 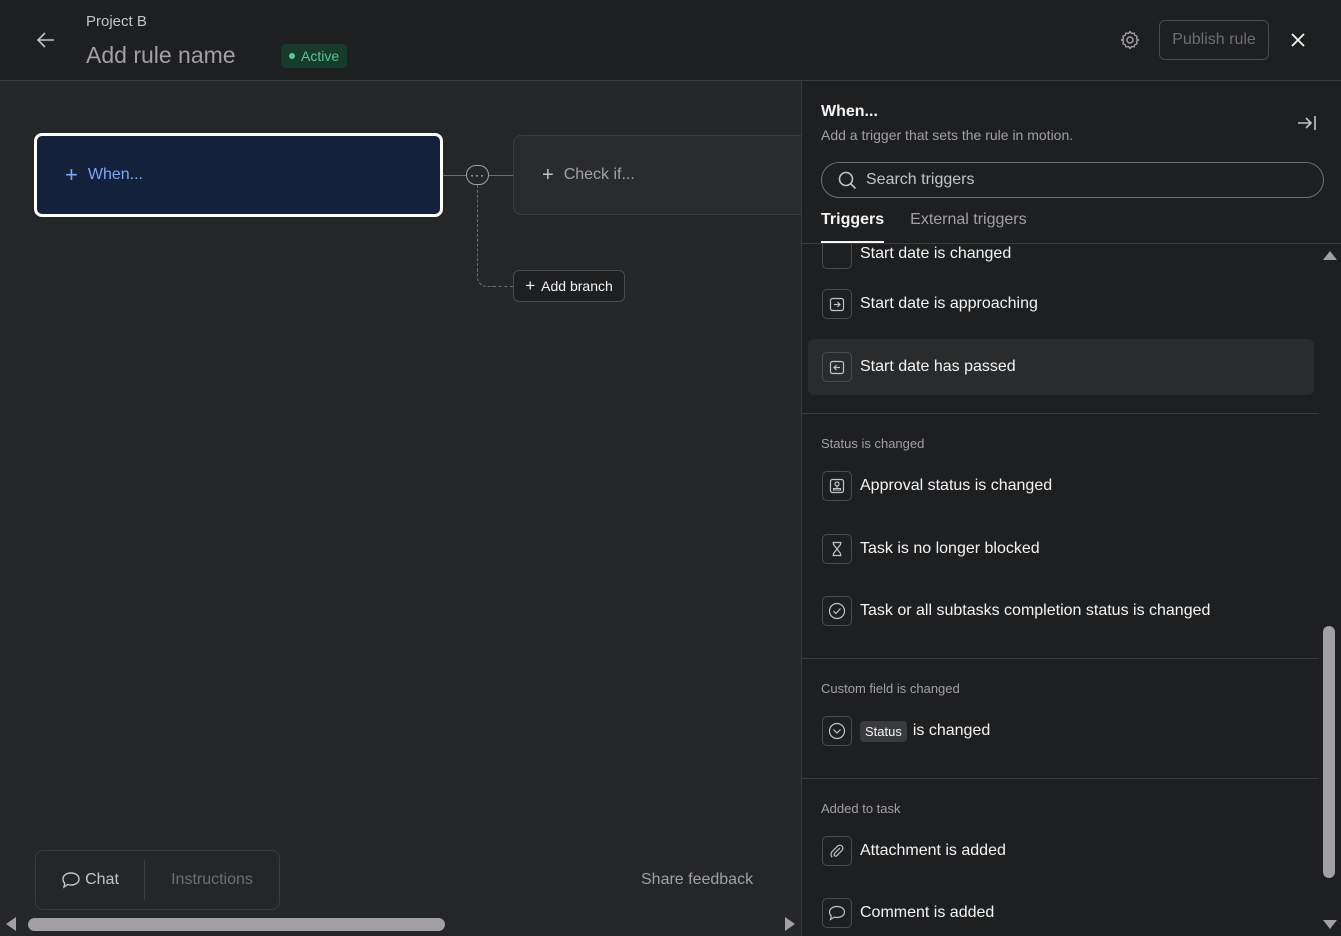 I want to click on calendar-forward-icon, so click(x=837, y=304).